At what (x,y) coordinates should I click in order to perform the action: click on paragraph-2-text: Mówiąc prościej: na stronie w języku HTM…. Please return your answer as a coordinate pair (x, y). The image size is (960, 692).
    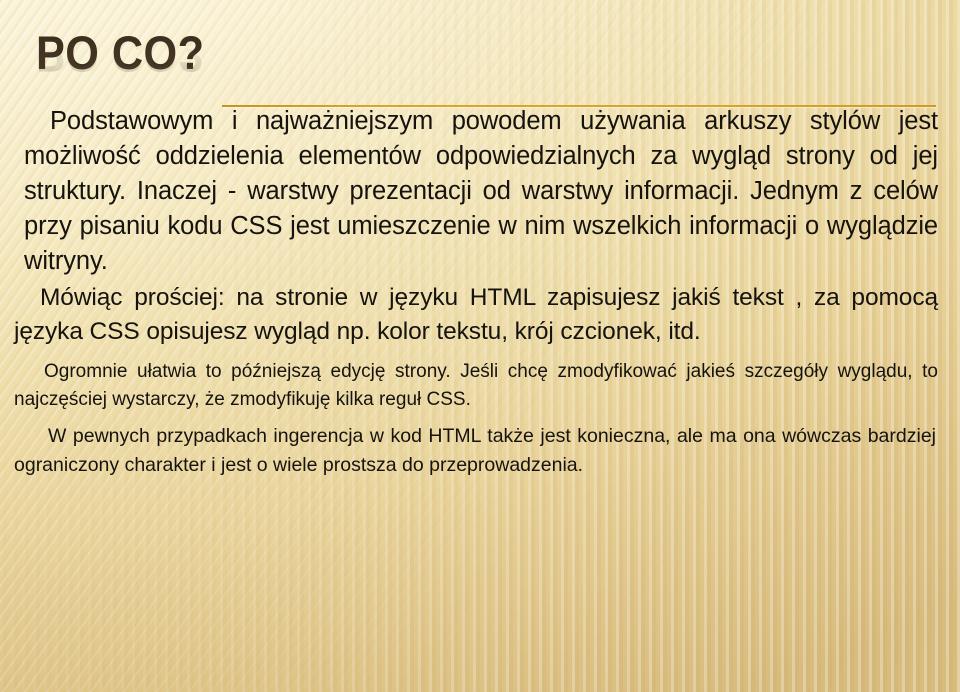
    Looking at the image, I should click on (476, 314).